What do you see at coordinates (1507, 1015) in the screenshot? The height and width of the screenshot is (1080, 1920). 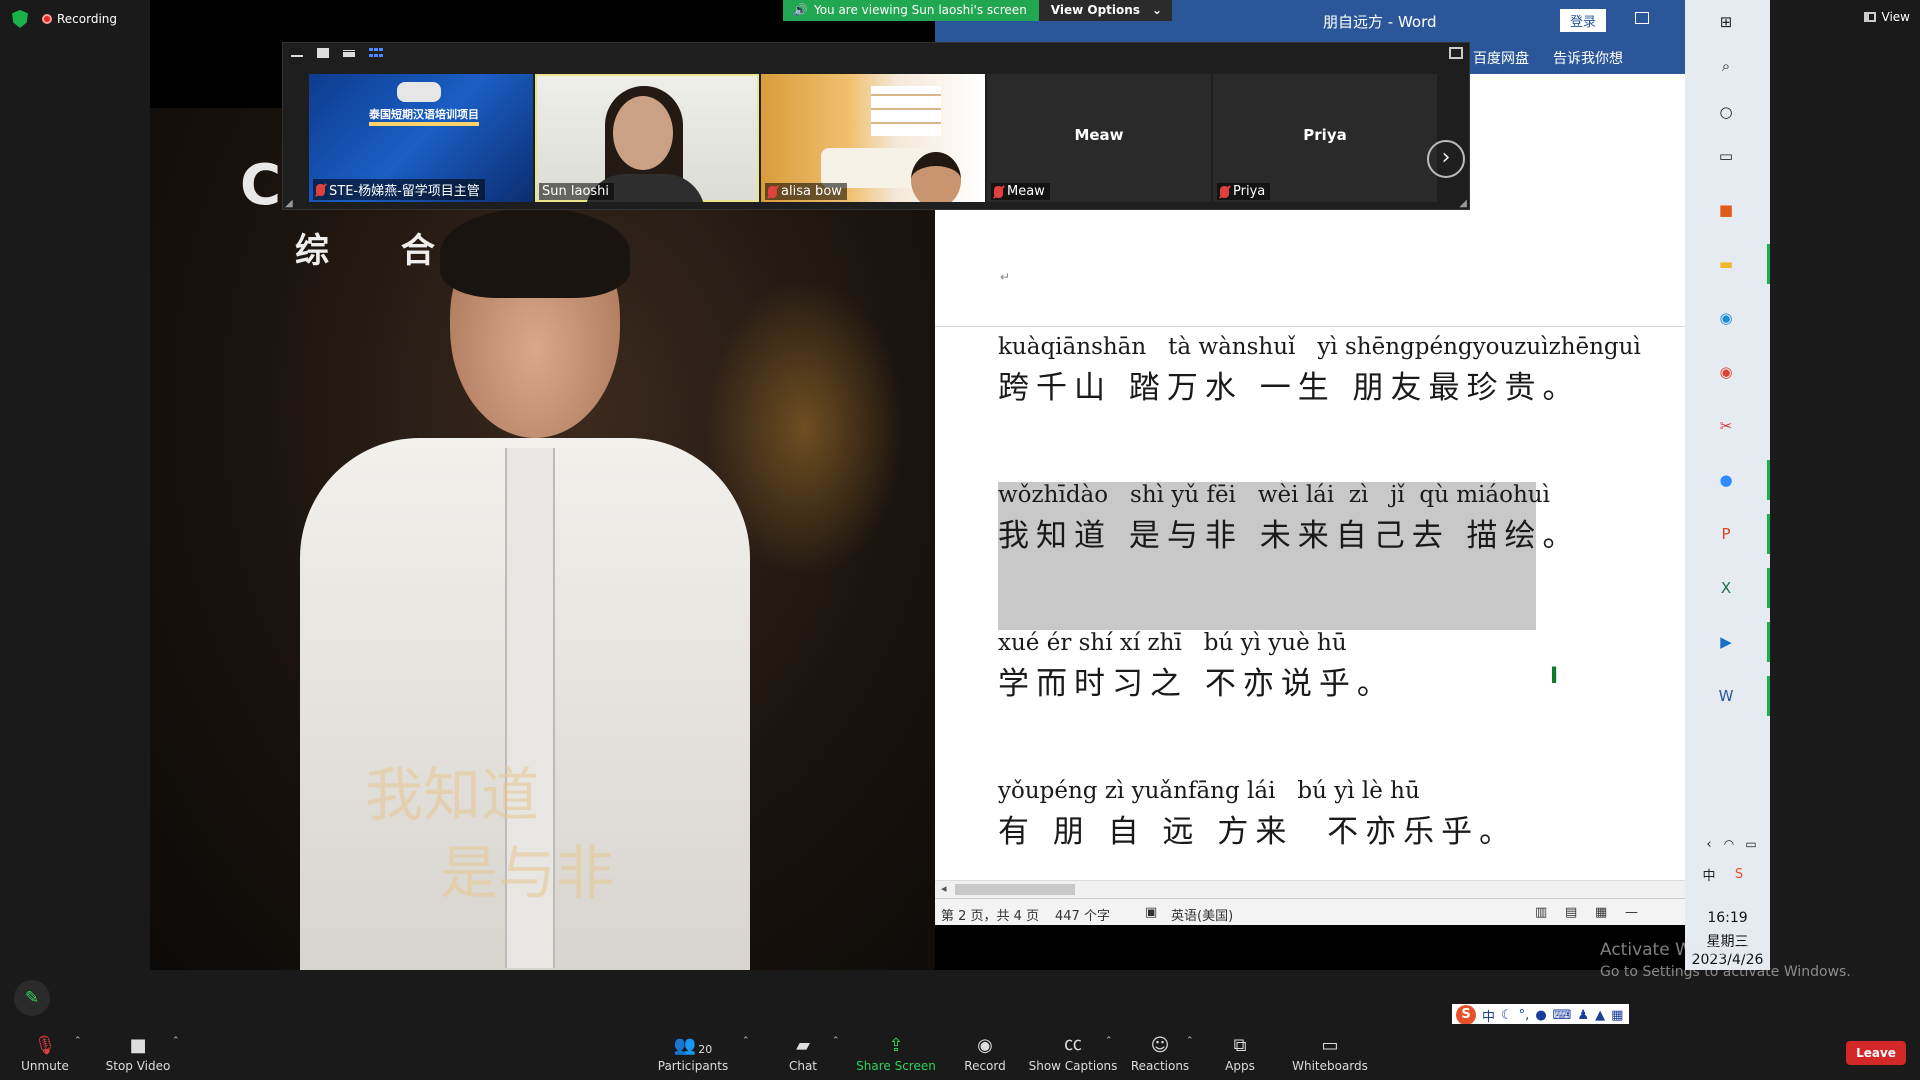 I see `moon-icon: ☾` at bounding box center [1507, 1015].